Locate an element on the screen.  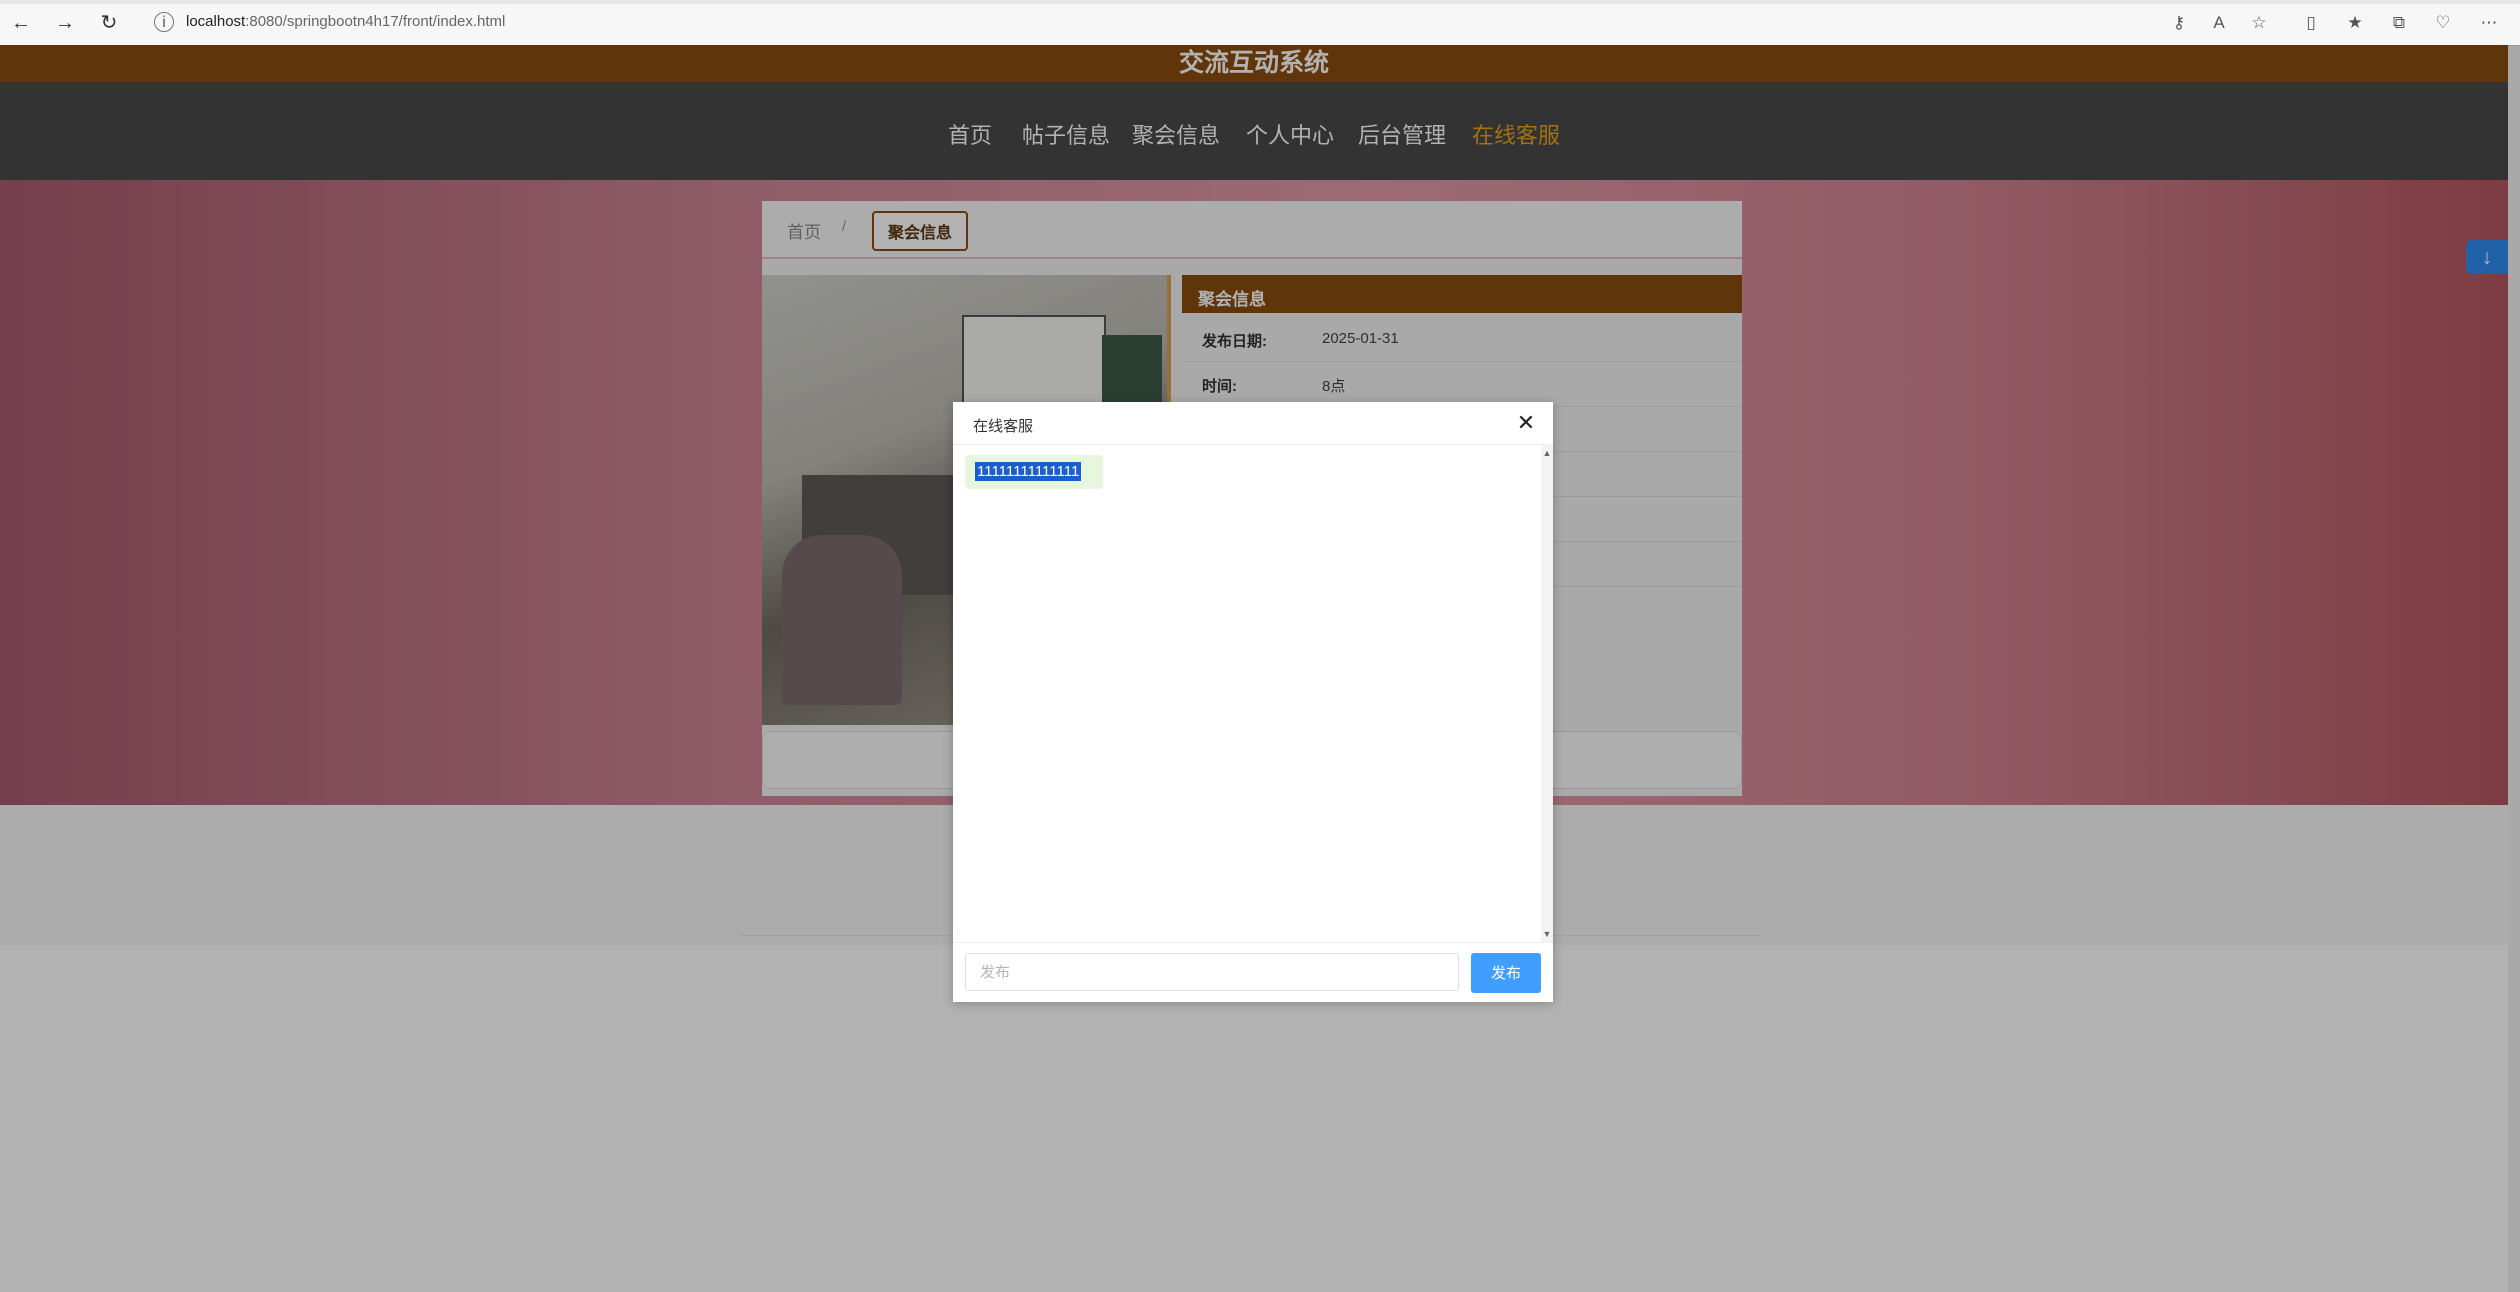
key-icon: ⚷ is located at coordinates (2179, 23).